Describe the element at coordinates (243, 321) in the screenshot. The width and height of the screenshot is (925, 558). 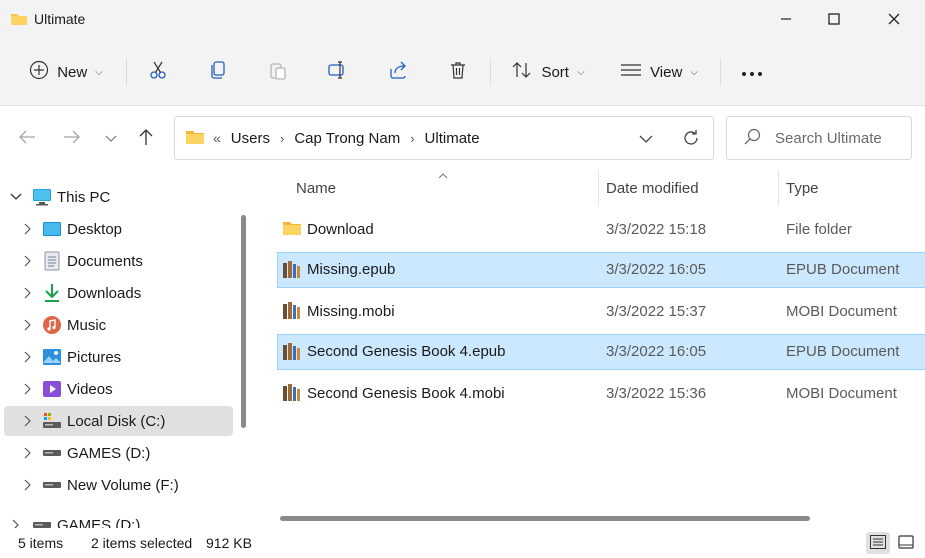
I see `sidebar-scrollbar` at that location.